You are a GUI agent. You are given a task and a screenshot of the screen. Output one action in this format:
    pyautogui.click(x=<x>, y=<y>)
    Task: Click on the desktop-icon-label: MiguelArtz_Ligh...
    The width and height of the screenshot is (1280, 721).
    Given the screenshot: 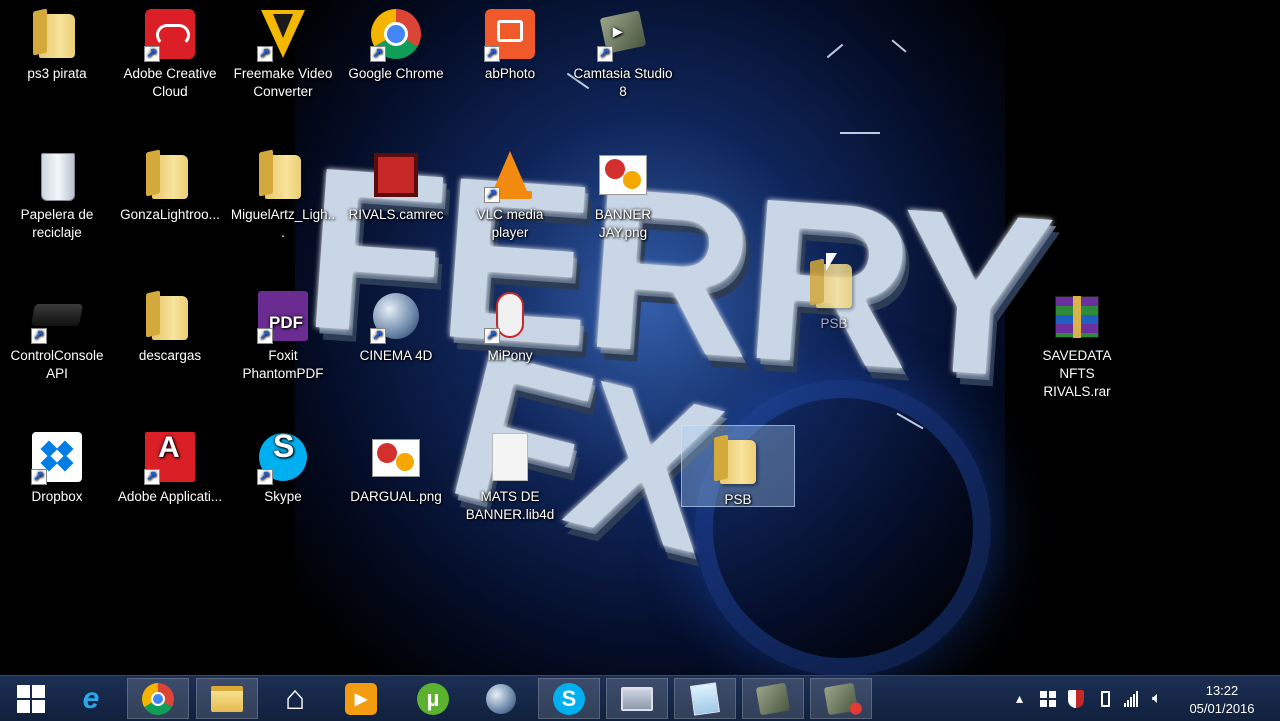 What is the action you would take?
    pyautogui.click(x=283, y=223)
    